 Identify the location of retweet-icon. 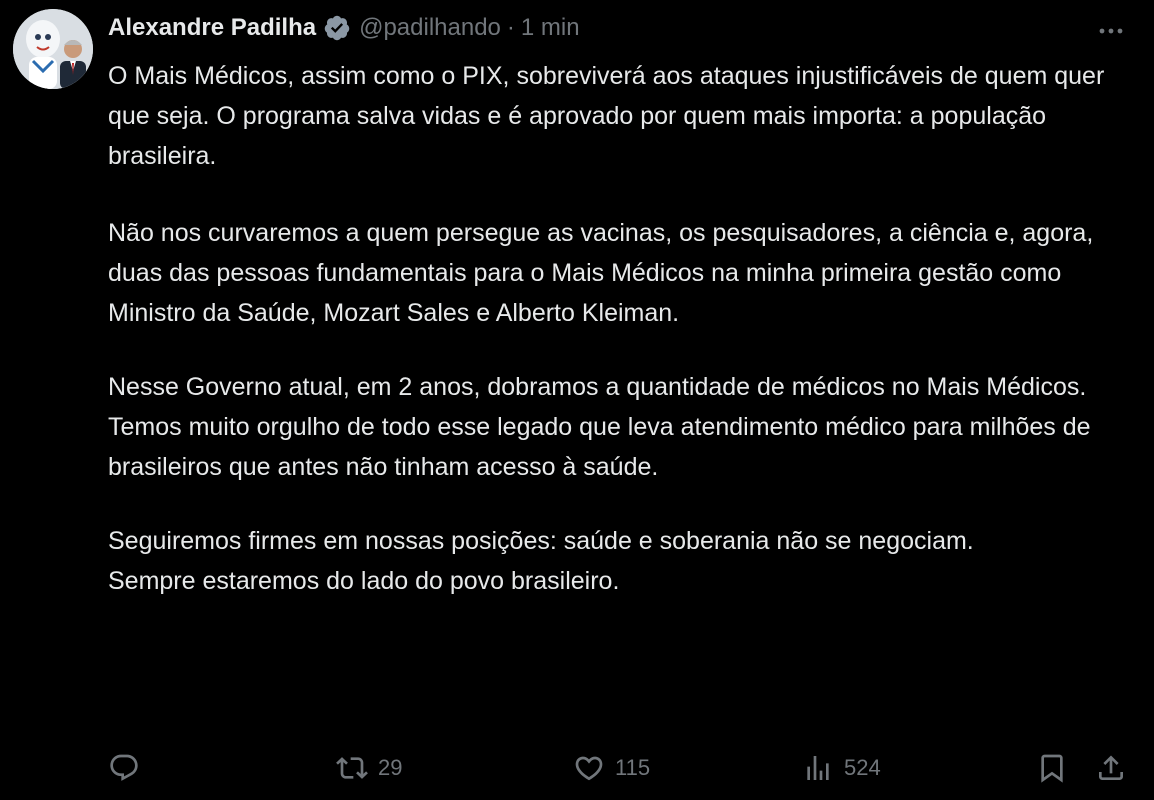
(352, 768).